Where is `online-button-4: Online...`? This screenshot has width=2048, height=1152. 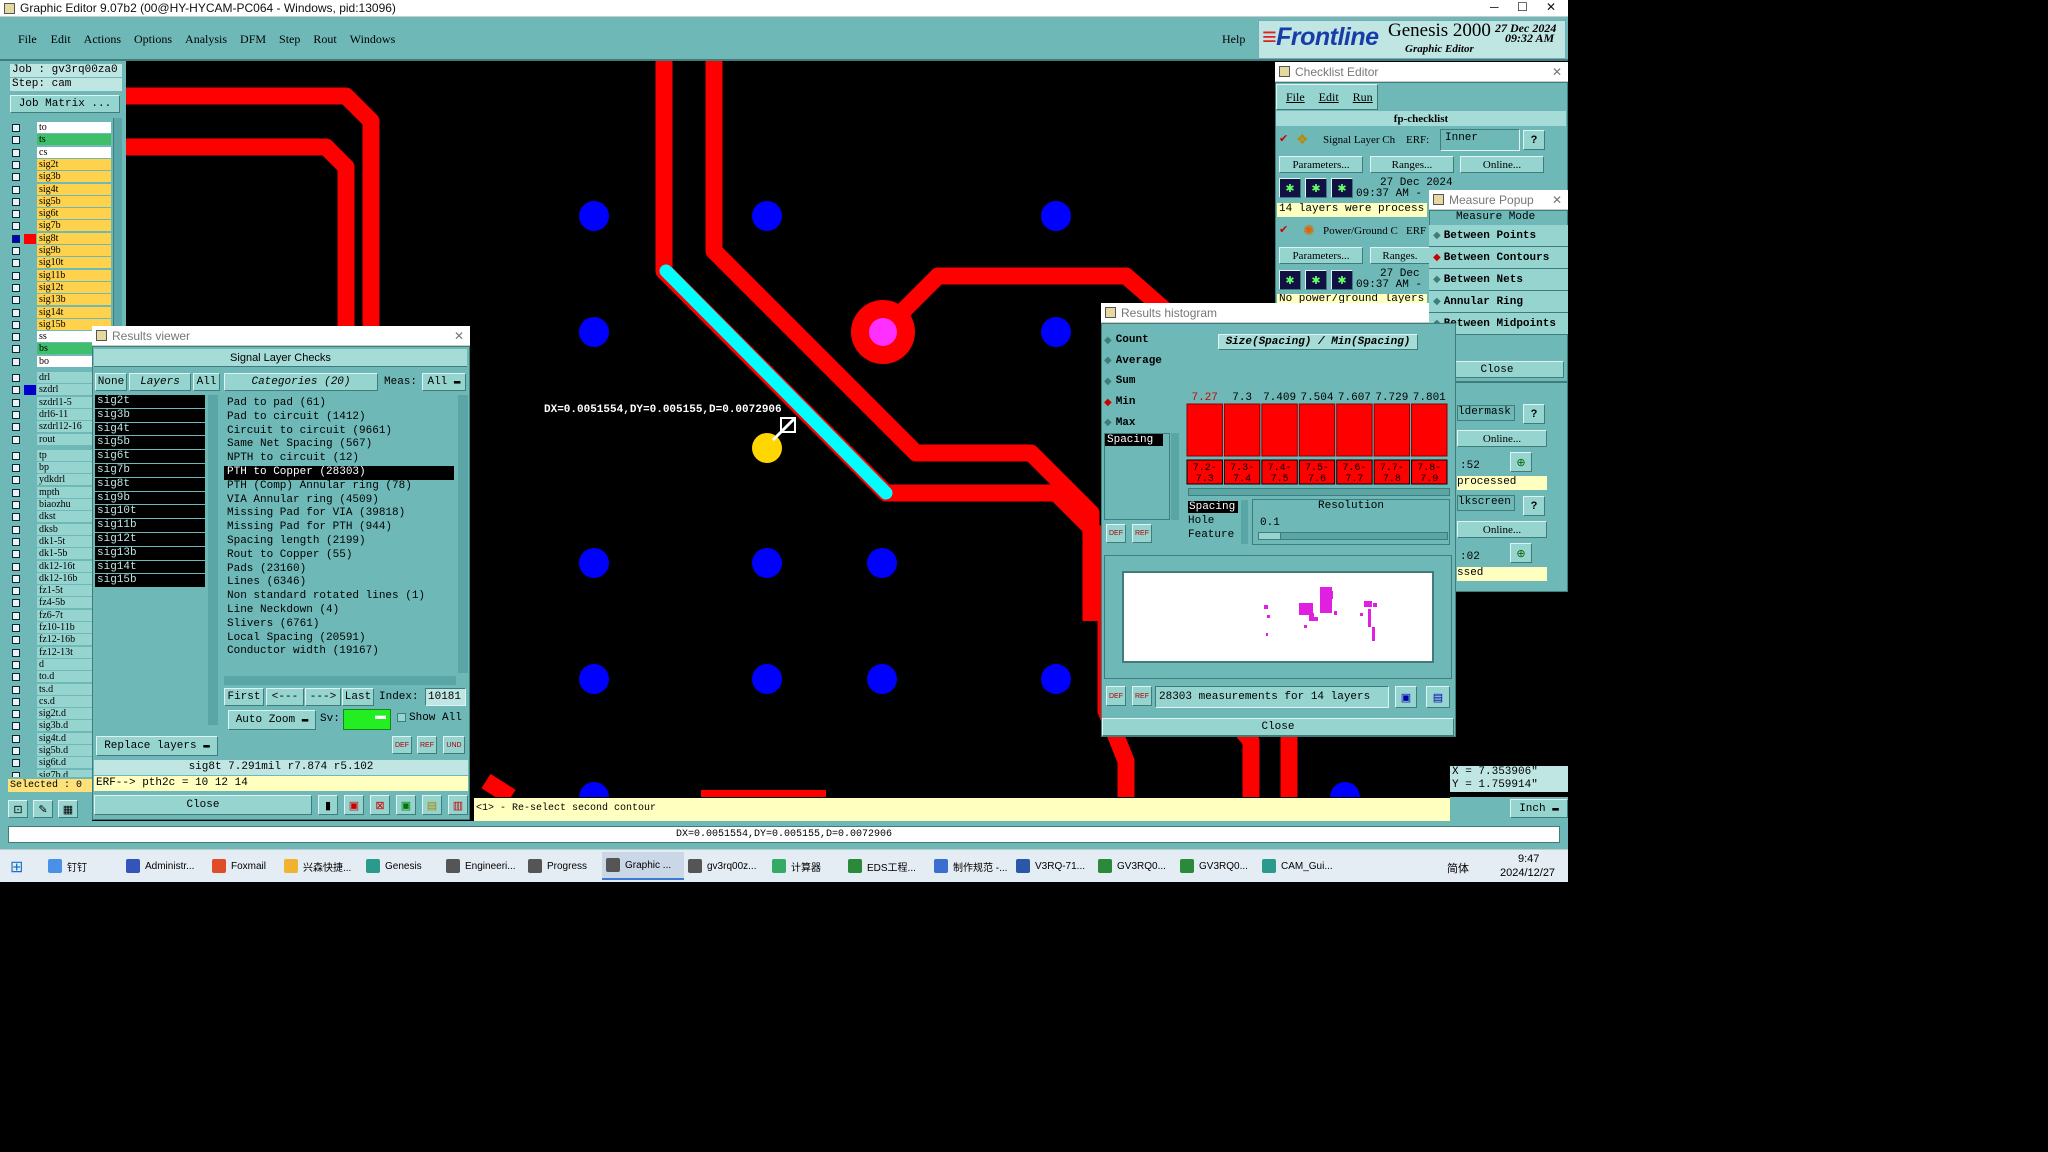 online-button-4: Online... is located at coordinates (1502, 529).